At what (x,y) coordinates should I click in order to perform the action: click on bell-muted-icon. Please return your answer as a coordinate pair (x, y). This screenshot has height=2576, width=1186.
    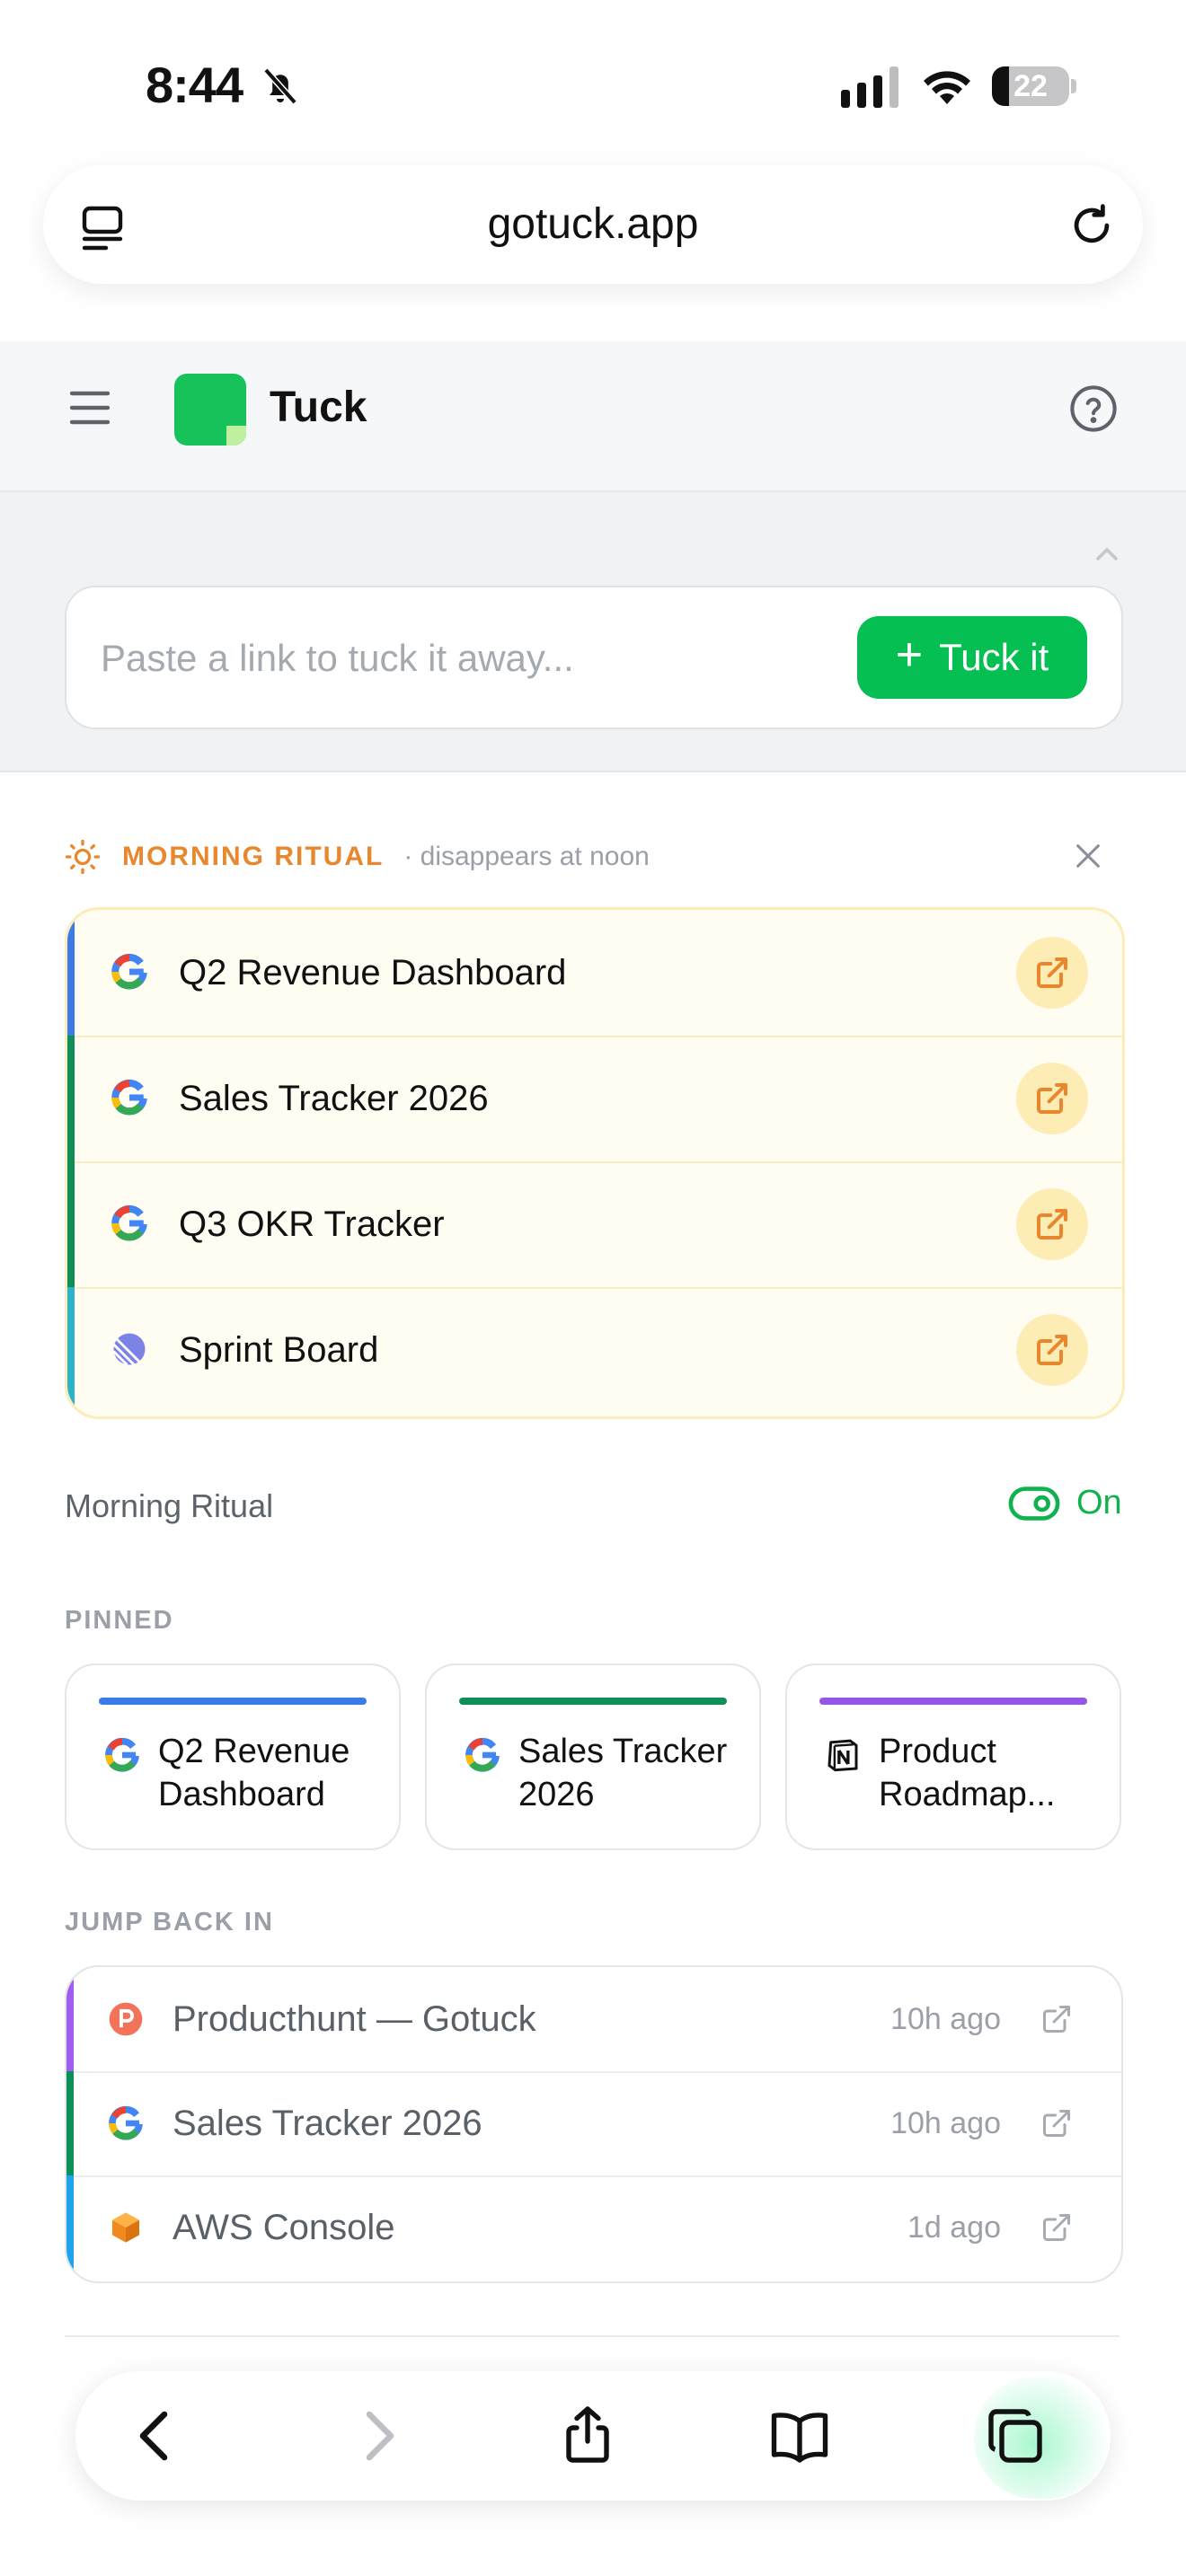
    Looking at the image, I should click on (280, 86).